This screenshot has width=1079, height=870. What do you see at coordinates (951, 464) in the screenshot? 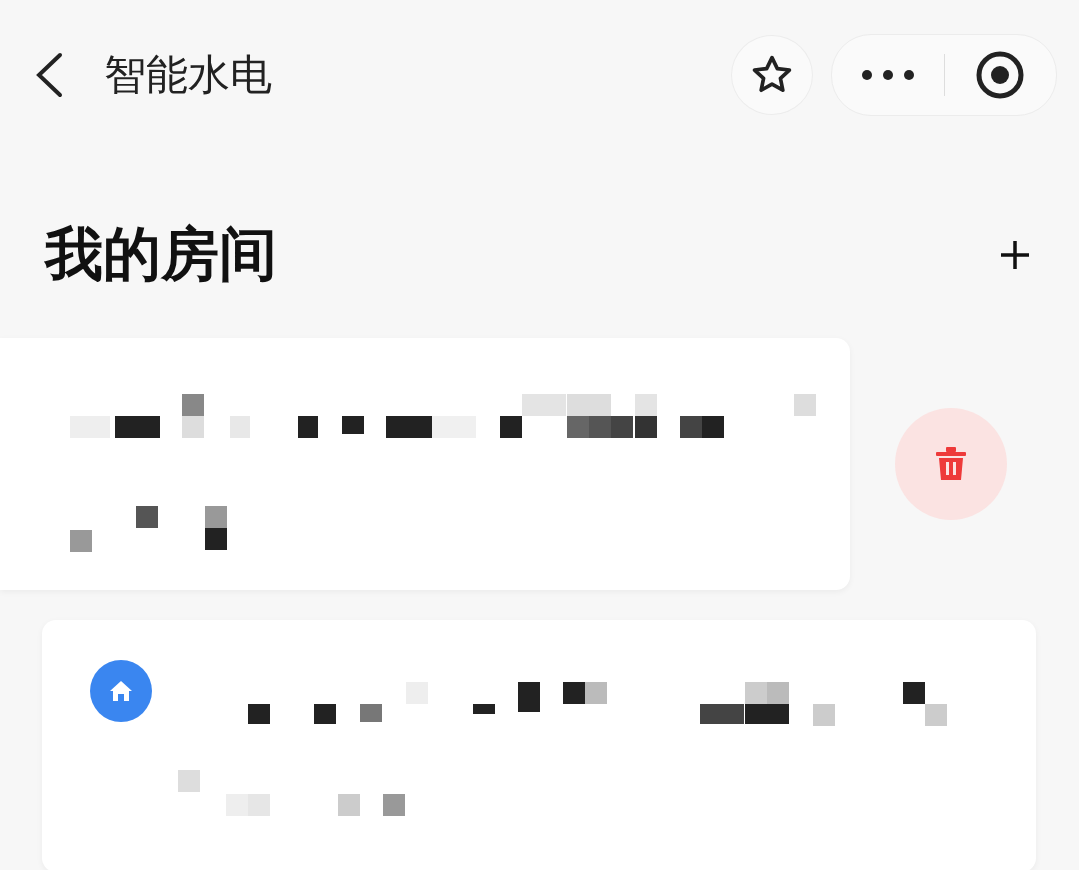
I see `trash-icon` at bounding box center [951, 464].